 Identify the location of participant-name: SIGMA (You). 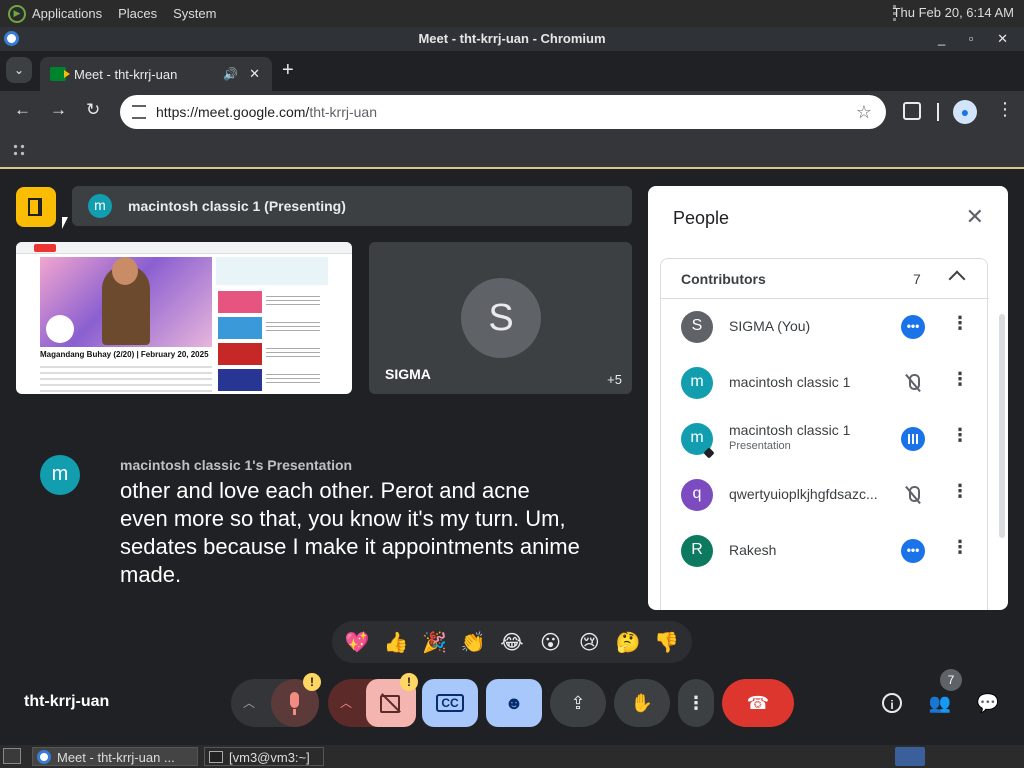
(770, 326).